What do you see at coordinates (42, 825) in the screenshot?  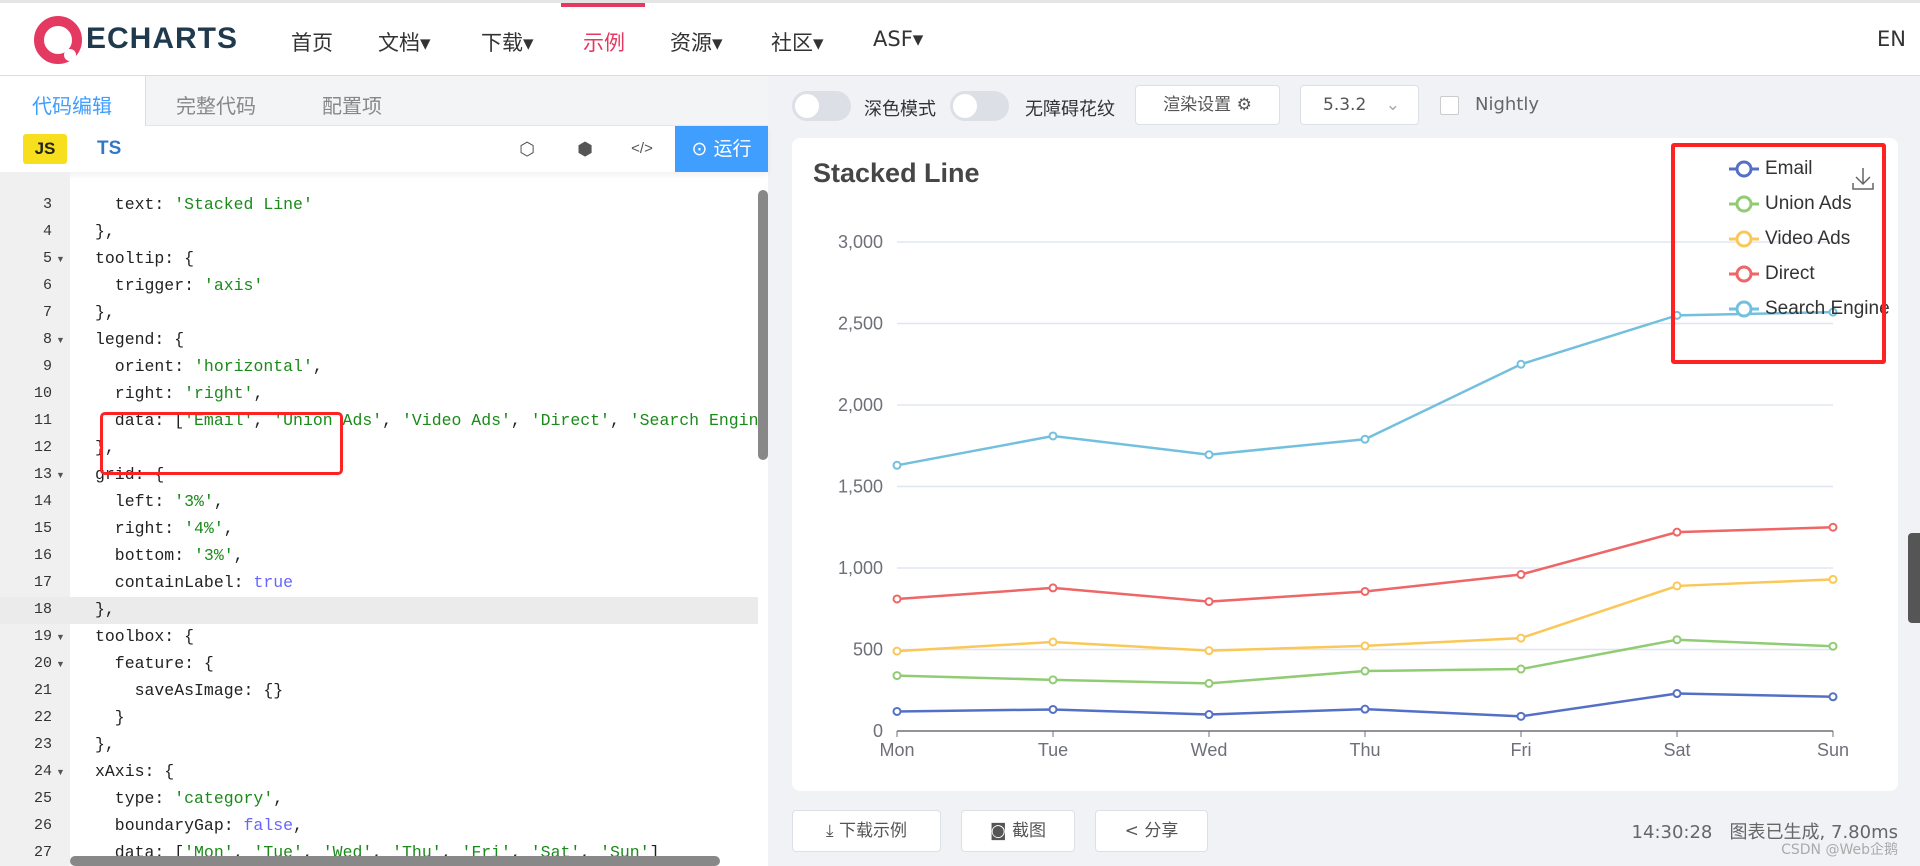 I see `line-number: 26` at bounding box center [42, 825].